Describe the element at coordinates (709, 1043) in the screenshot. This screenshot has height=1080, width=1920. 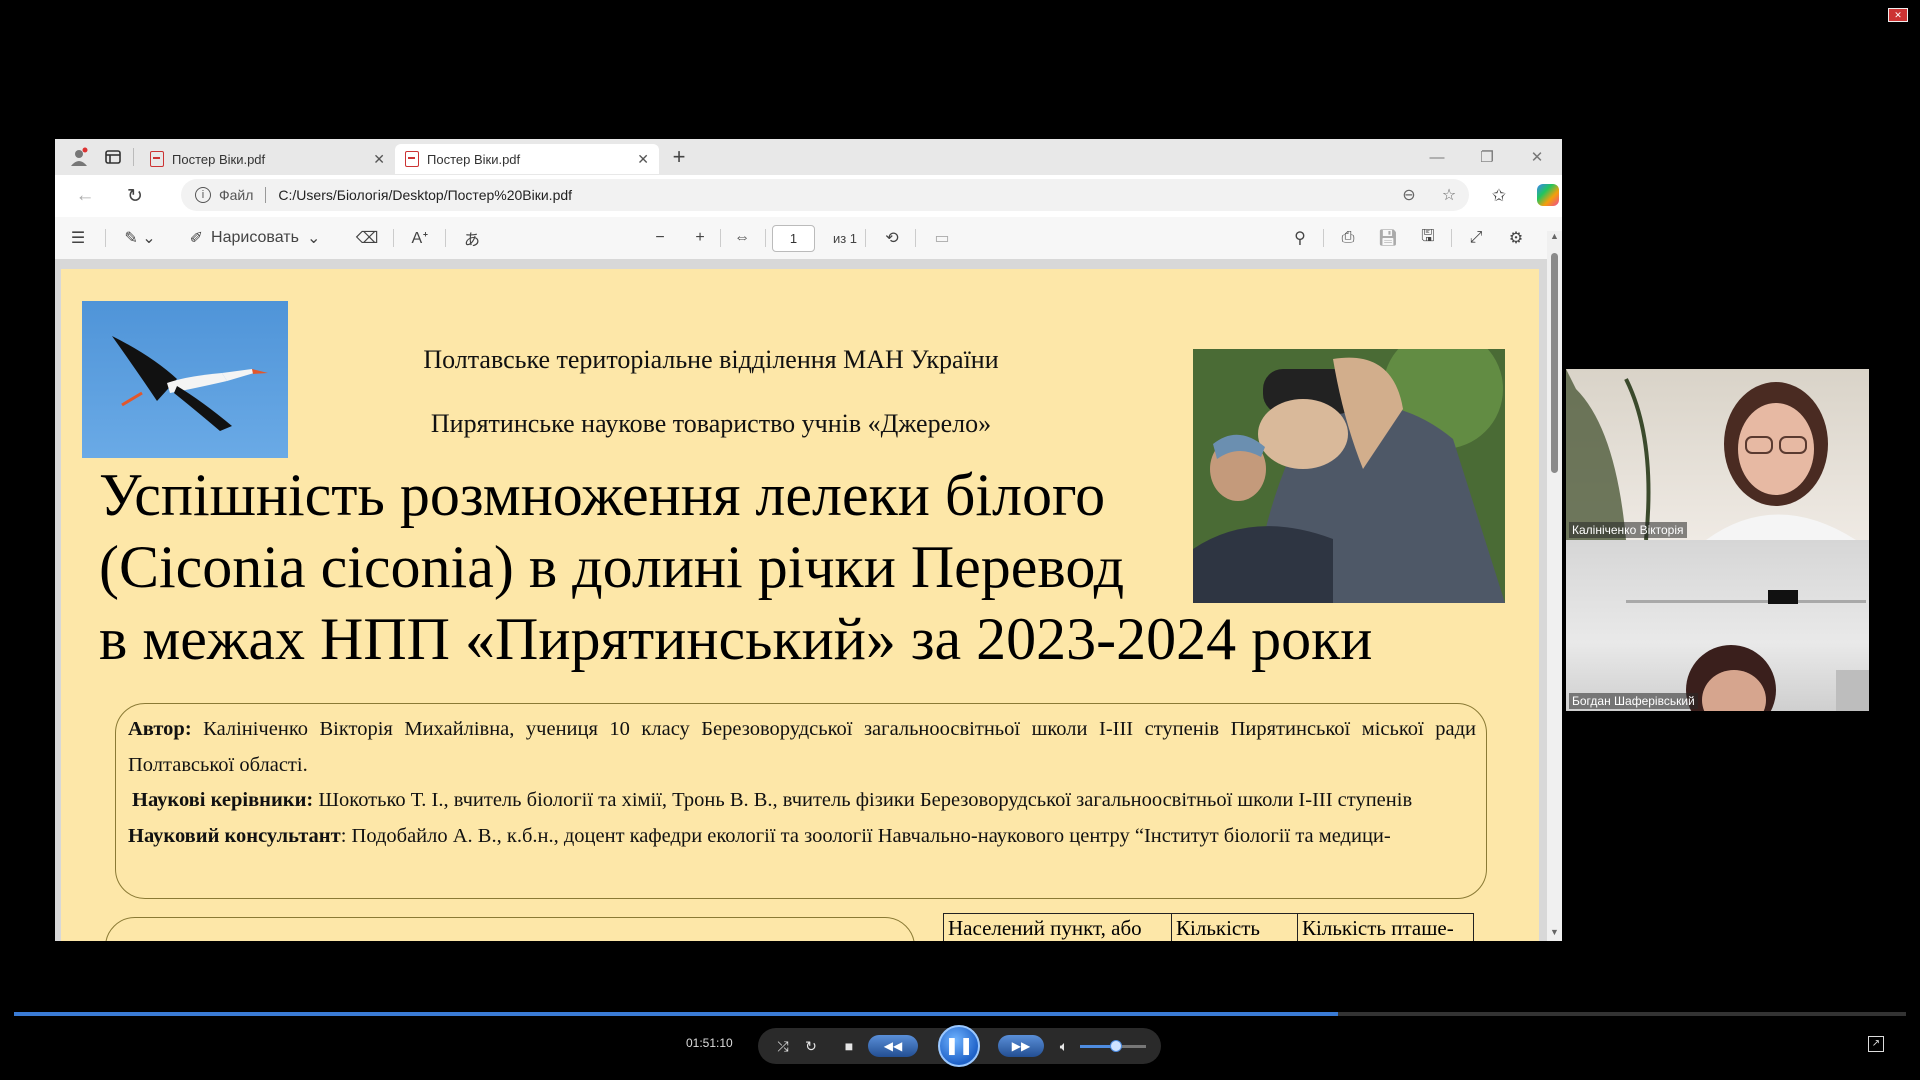
I see `timecode: 01:51:10` at that location.